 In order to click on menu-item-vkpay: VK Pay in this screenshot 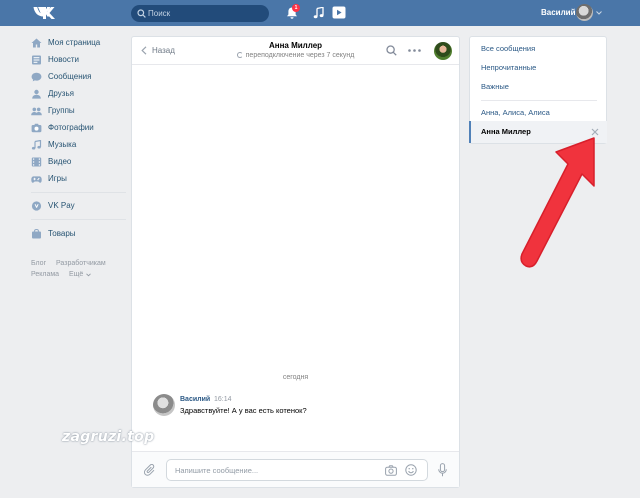, I will do `click(78, 206)`.